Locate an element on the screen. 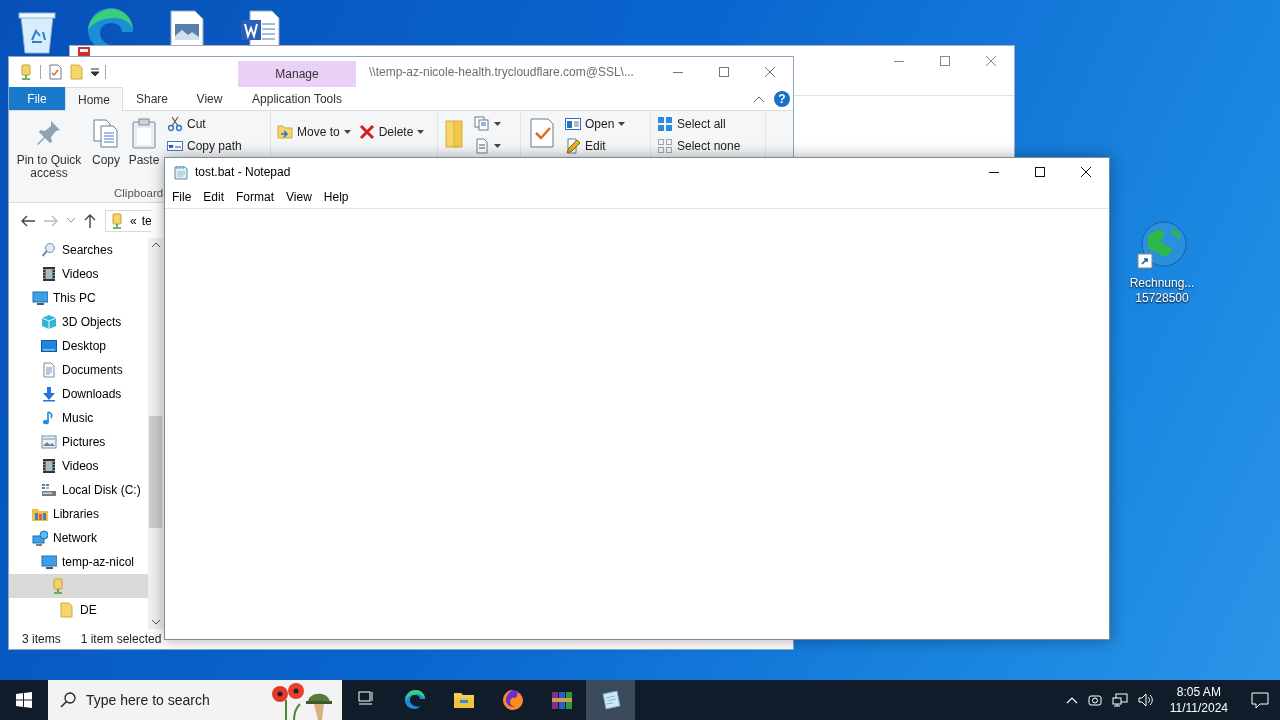 This screenshot has height=720, width=1280. select-none-button: Select none is located at coordinates (699, 146).